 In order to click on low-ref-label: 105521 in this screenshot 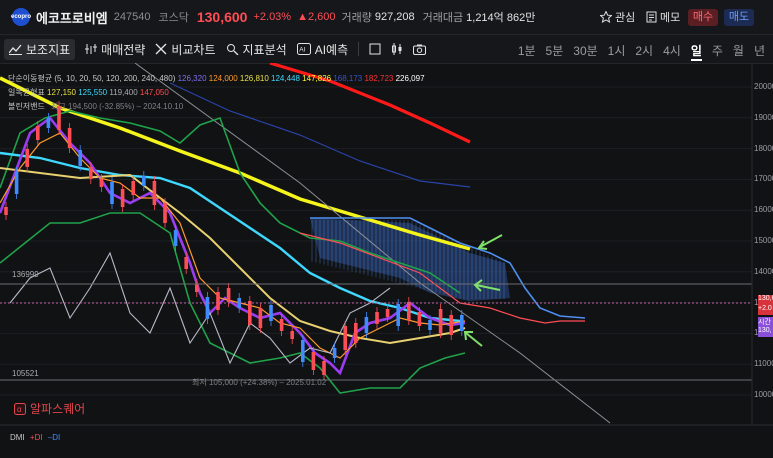, I will do `click(25, 373)`.